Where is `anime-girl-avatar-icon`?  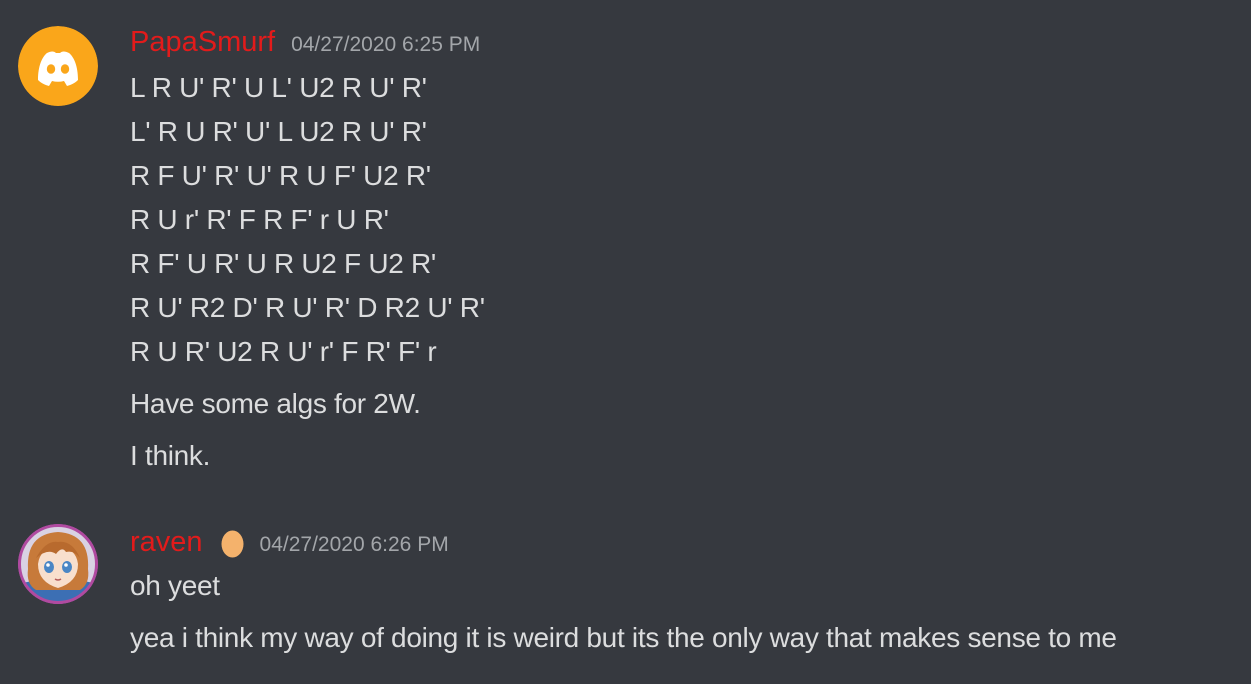 anime-girl-avatar-icon is located at coordinates (58, 564).